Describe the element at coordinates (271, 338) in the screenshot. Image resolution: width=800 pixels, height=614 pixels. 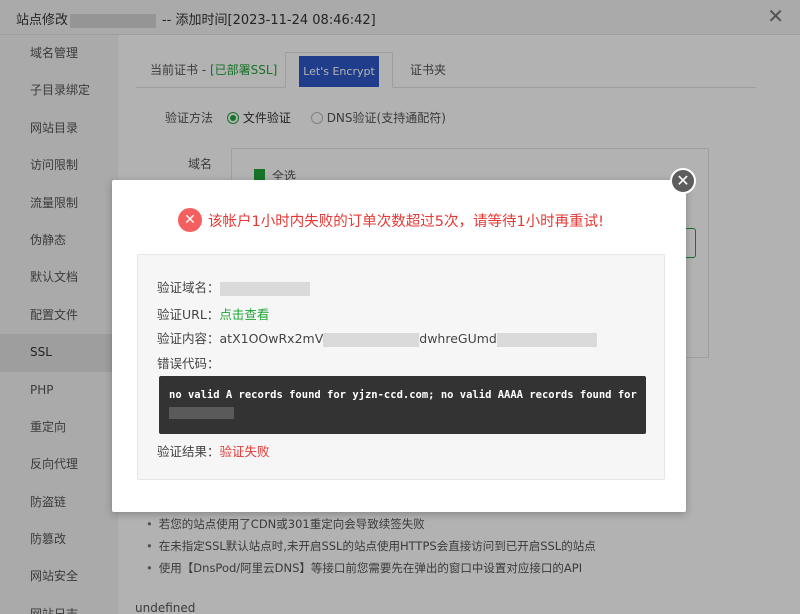
I see `verify-content-part1: atX1OOwRx2mV` at that location.